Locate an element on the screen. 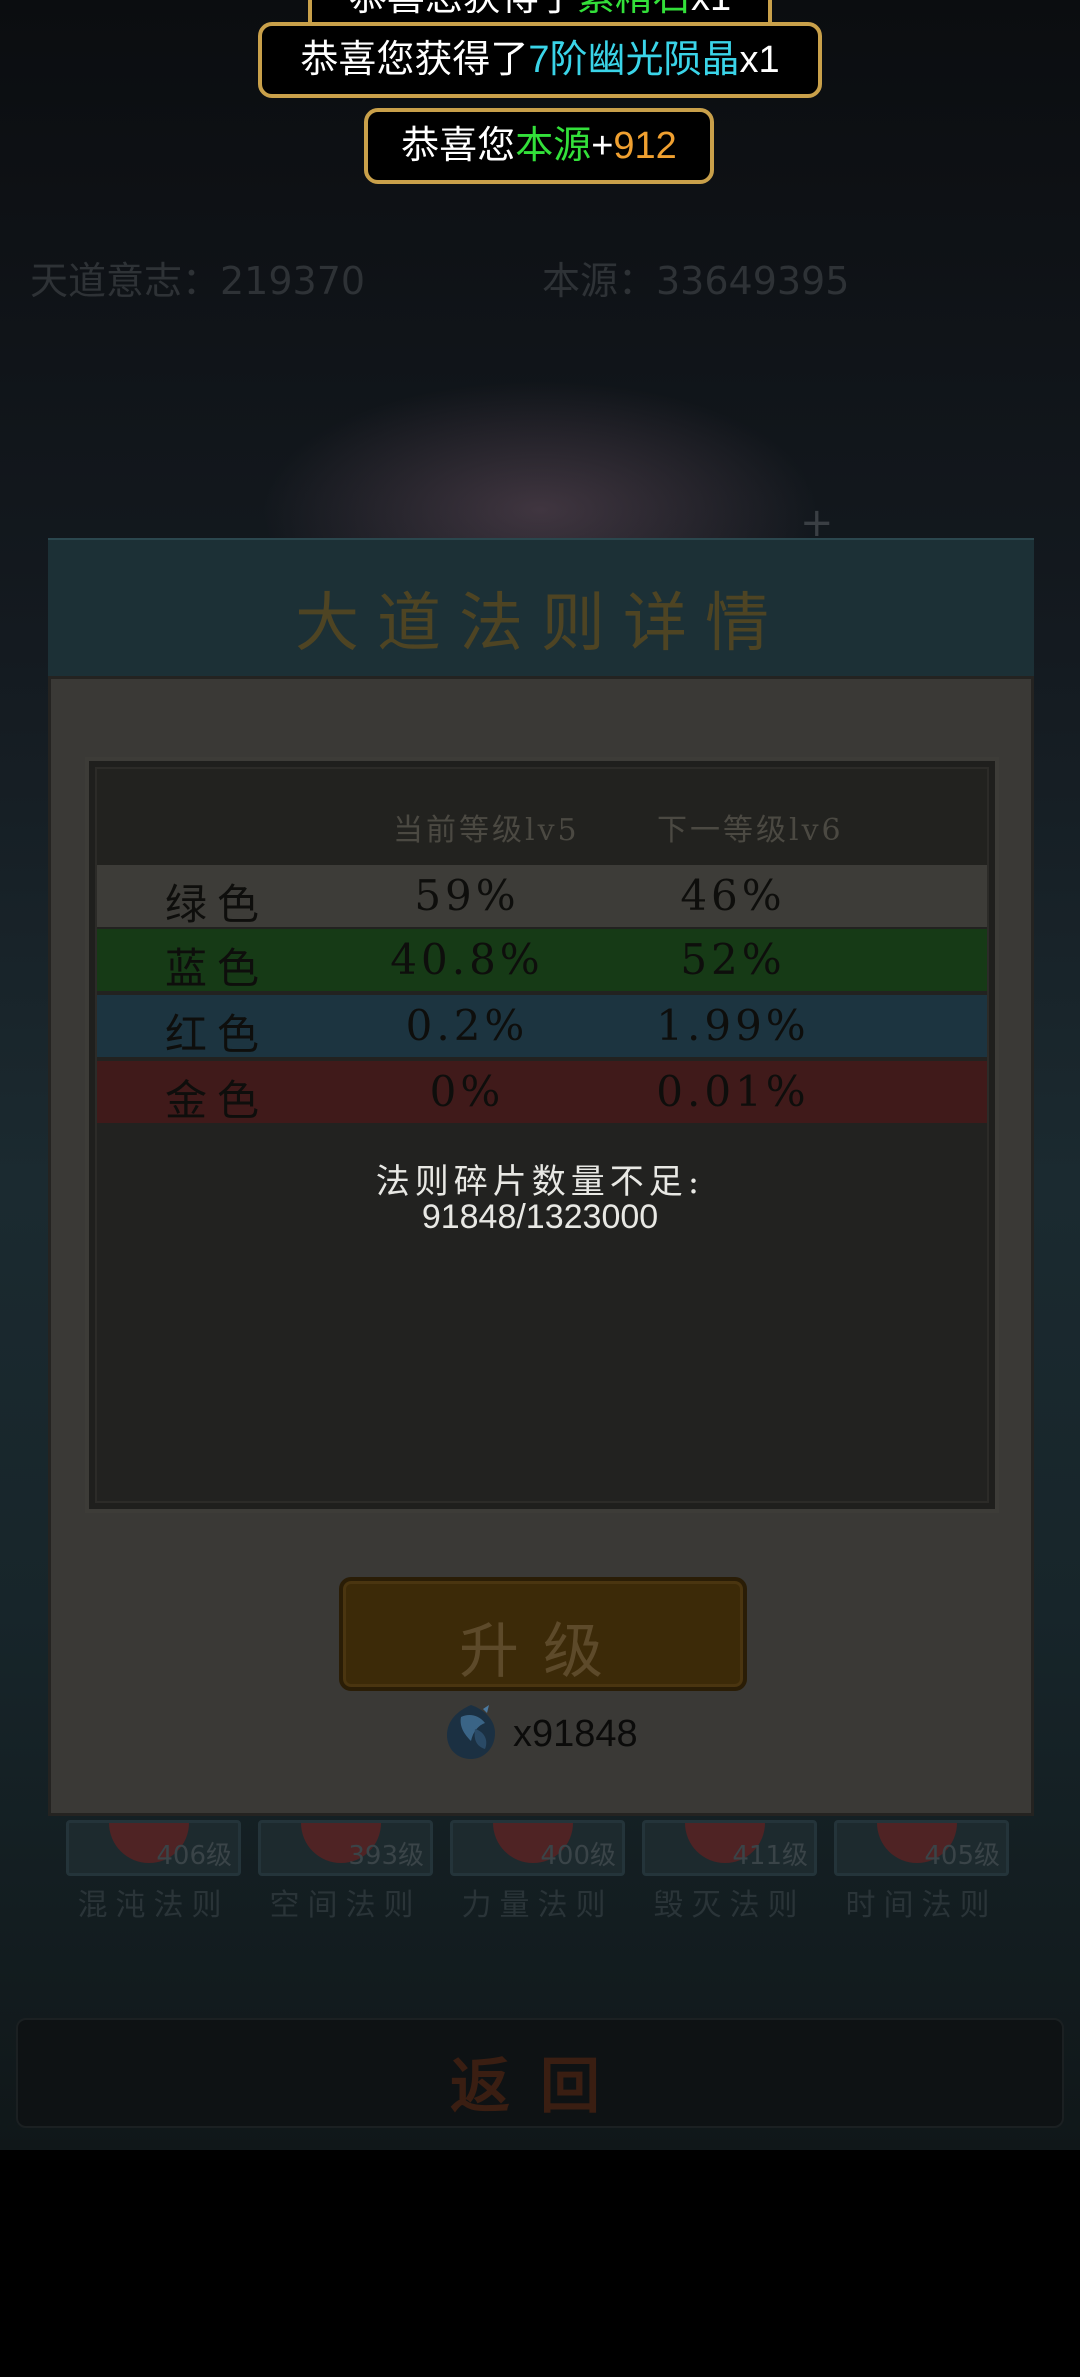 This screenshot has width=1080, height=2377. insufficient-fragments-notice: 法则碎片数量不足: is located at coordinates (540, 1182).